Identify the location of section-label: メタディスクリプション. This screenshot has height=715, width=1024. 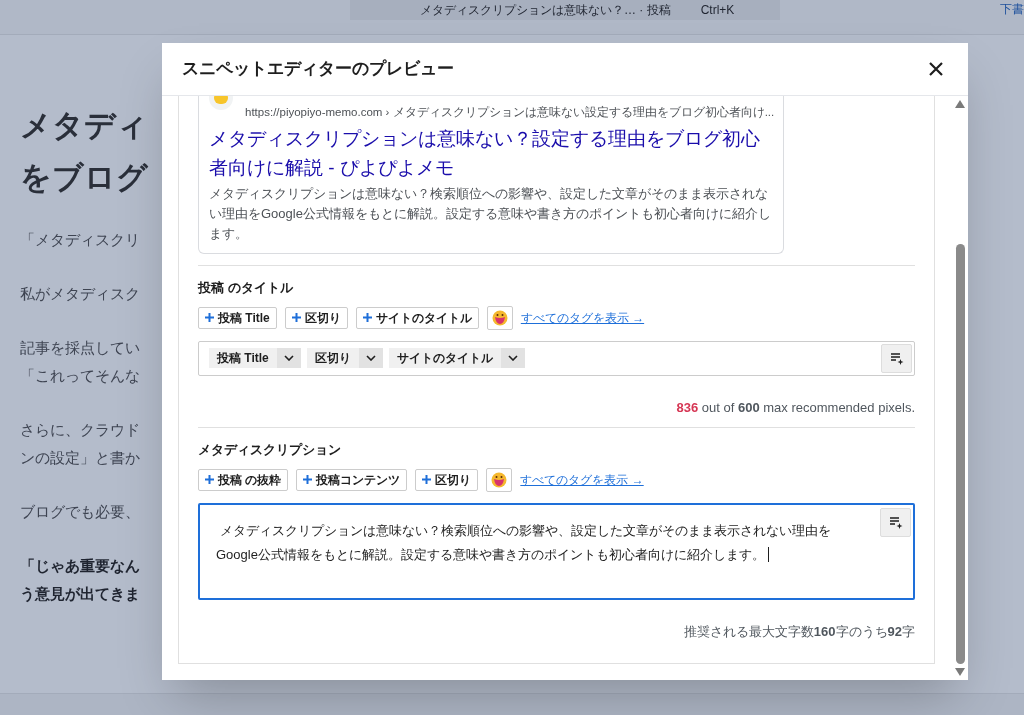
(270, 450).